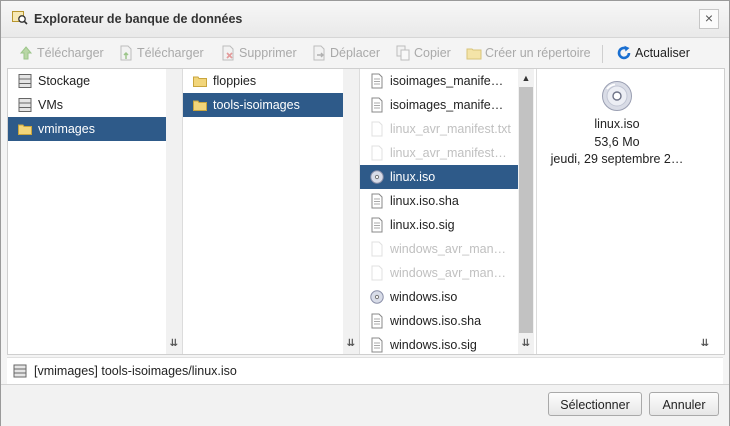 The height and width of the screenshot is (426, 730). What do you see at coordinates (268, 53) in the screenshot?
I see `delete-label: Supprimer` at bounding box center [268, 53].